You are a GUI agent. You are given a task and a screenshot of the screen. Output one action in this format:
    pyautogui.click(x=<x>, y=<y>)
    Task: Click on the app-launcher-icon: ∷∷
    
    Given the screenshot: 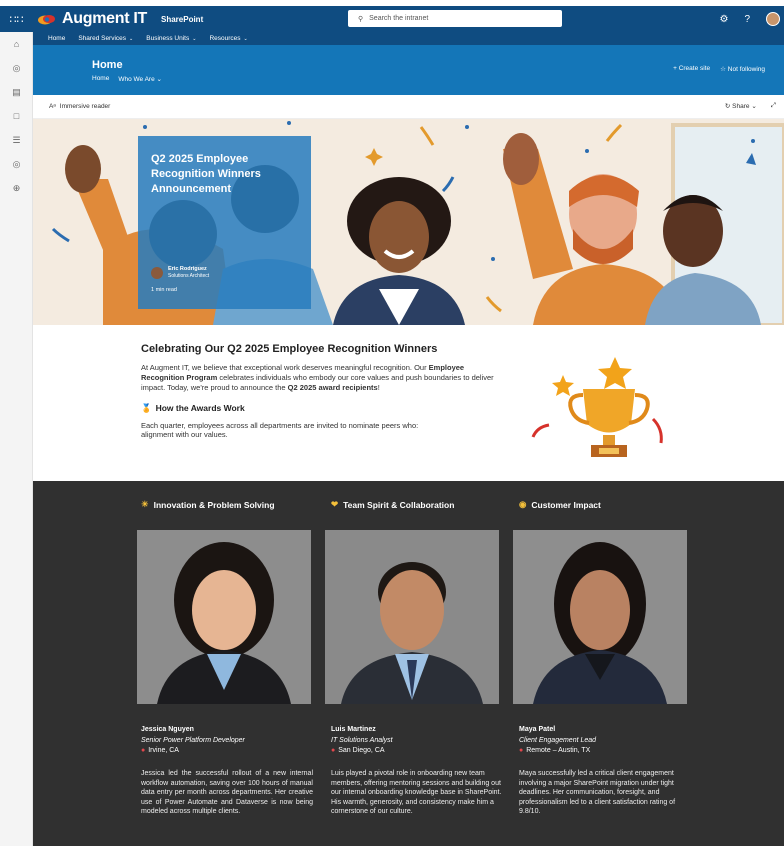 What is the action you would take?
    pyautogui.click(x=16, y=19)
    